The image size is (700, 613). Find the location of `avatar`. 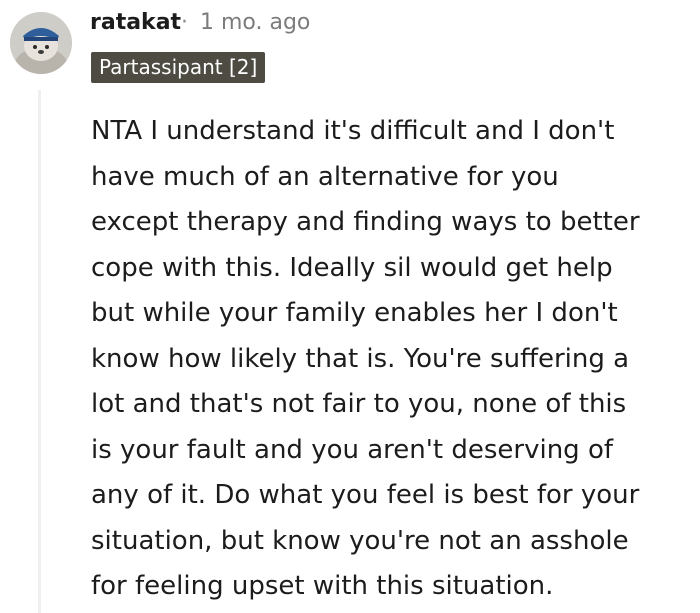

avatar is located at coordinates (41, 43).